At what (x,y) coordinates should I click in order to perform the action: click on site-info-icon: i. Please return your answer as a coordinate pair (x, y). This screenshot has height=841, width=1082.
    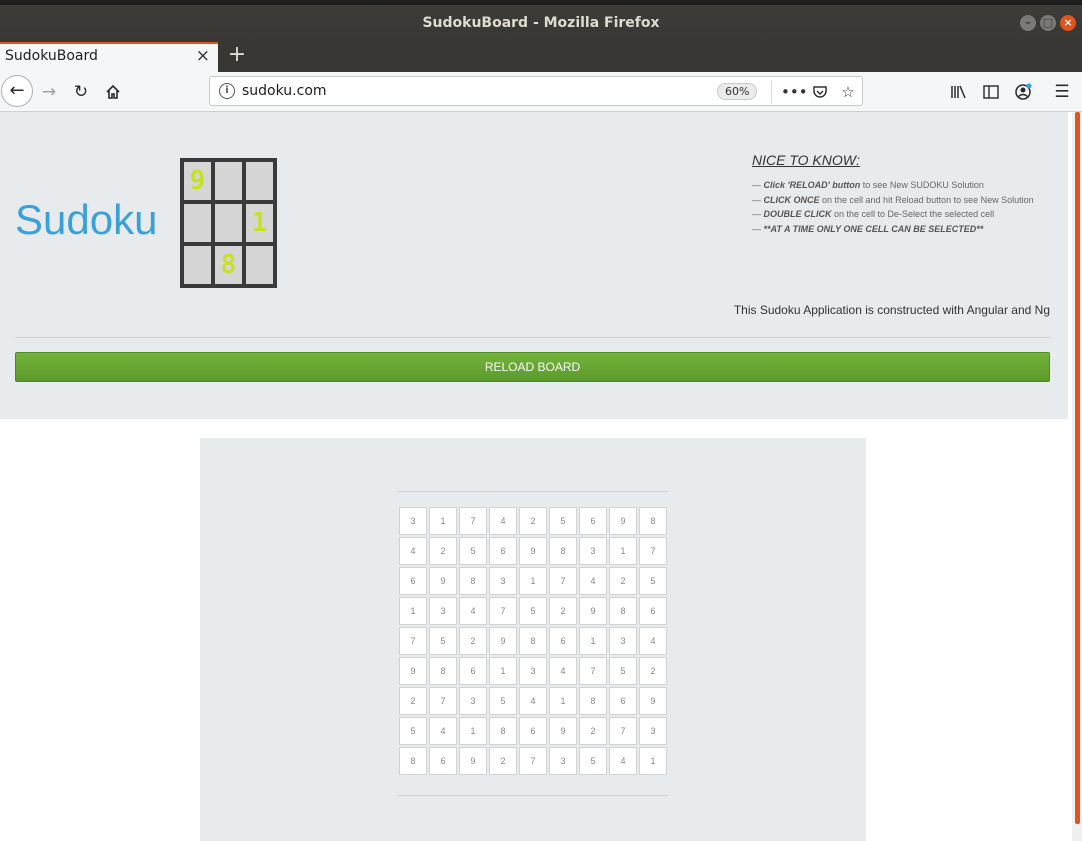
    Looking at the image, I should click on (227, 91).